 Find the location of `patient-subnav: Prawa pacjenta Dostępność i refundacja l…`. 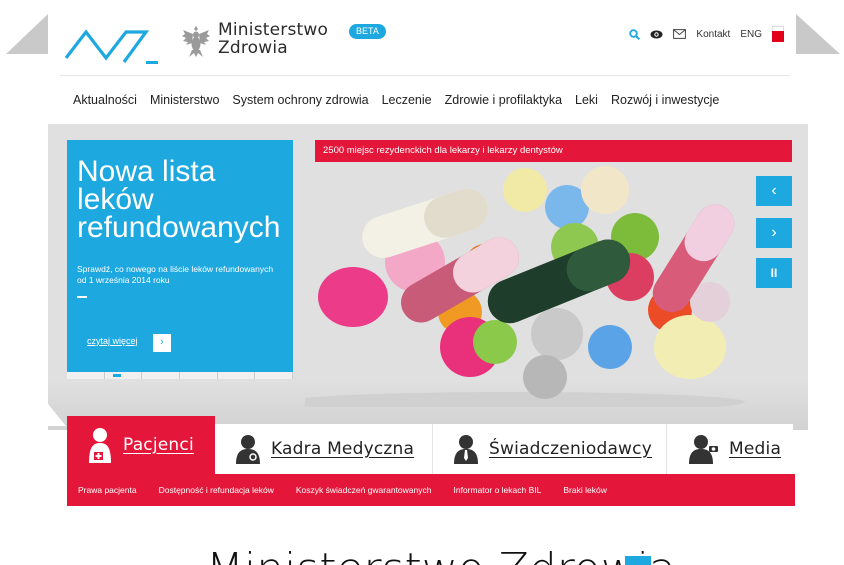

patient-subnav: Prawa pacjenta Dostępność i refundacja l… is located at coordinates (431, 490).